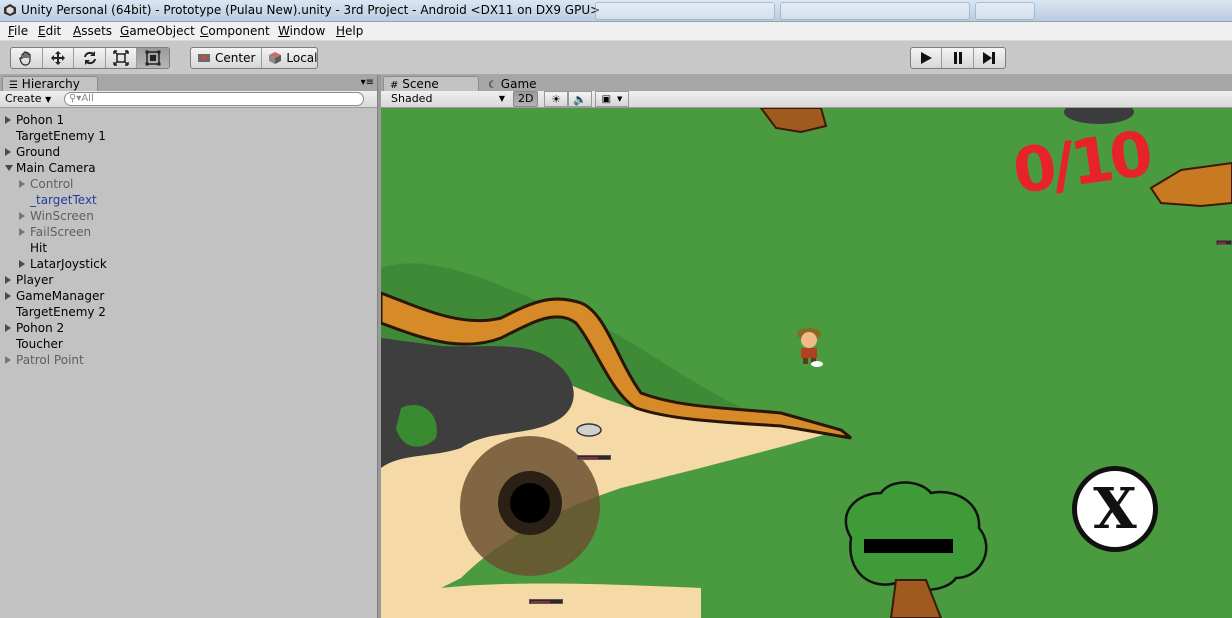 This screenshot has width=1232, height=618. What do you see at coordinates (50, 360) in the screenshot?
I see `hierarchy-item-label: Patrol Point` at bounding box center [50, 360].